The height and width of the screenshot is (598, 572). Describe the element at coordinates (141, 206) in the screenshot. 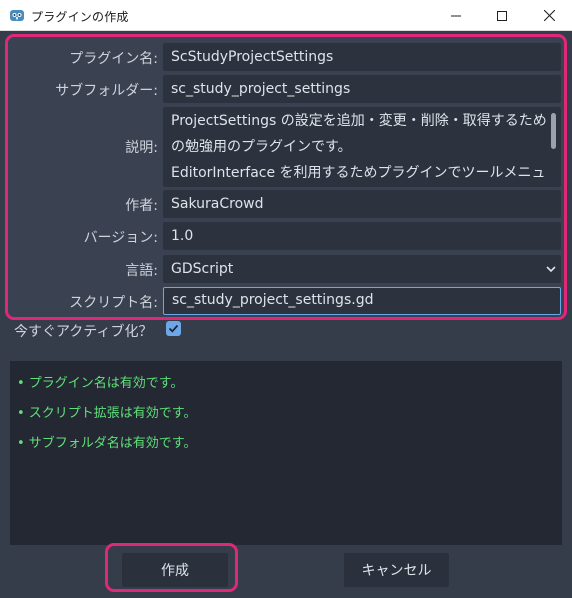

I see `author-label: 作者:` at that location.